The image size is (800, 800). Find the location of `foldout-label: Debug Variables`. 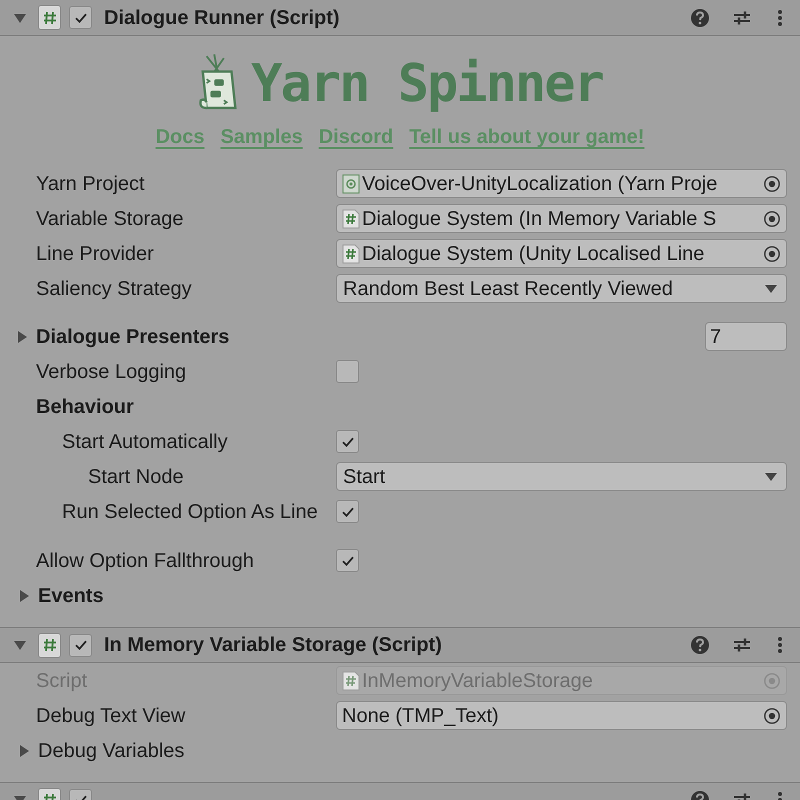

foldout-label: Debug Variables is located at coordinates (111, 751).